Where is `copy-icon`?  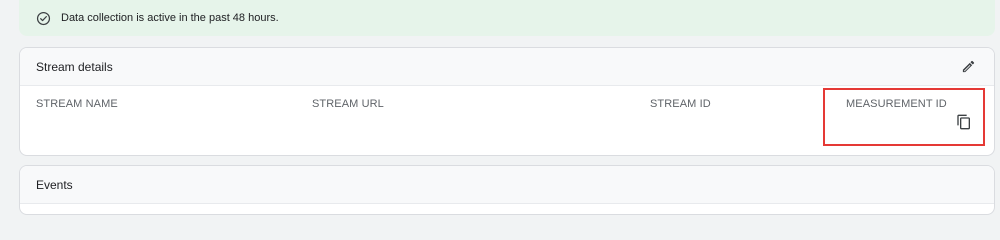 copy-icon is located at coordinates (963, 122).